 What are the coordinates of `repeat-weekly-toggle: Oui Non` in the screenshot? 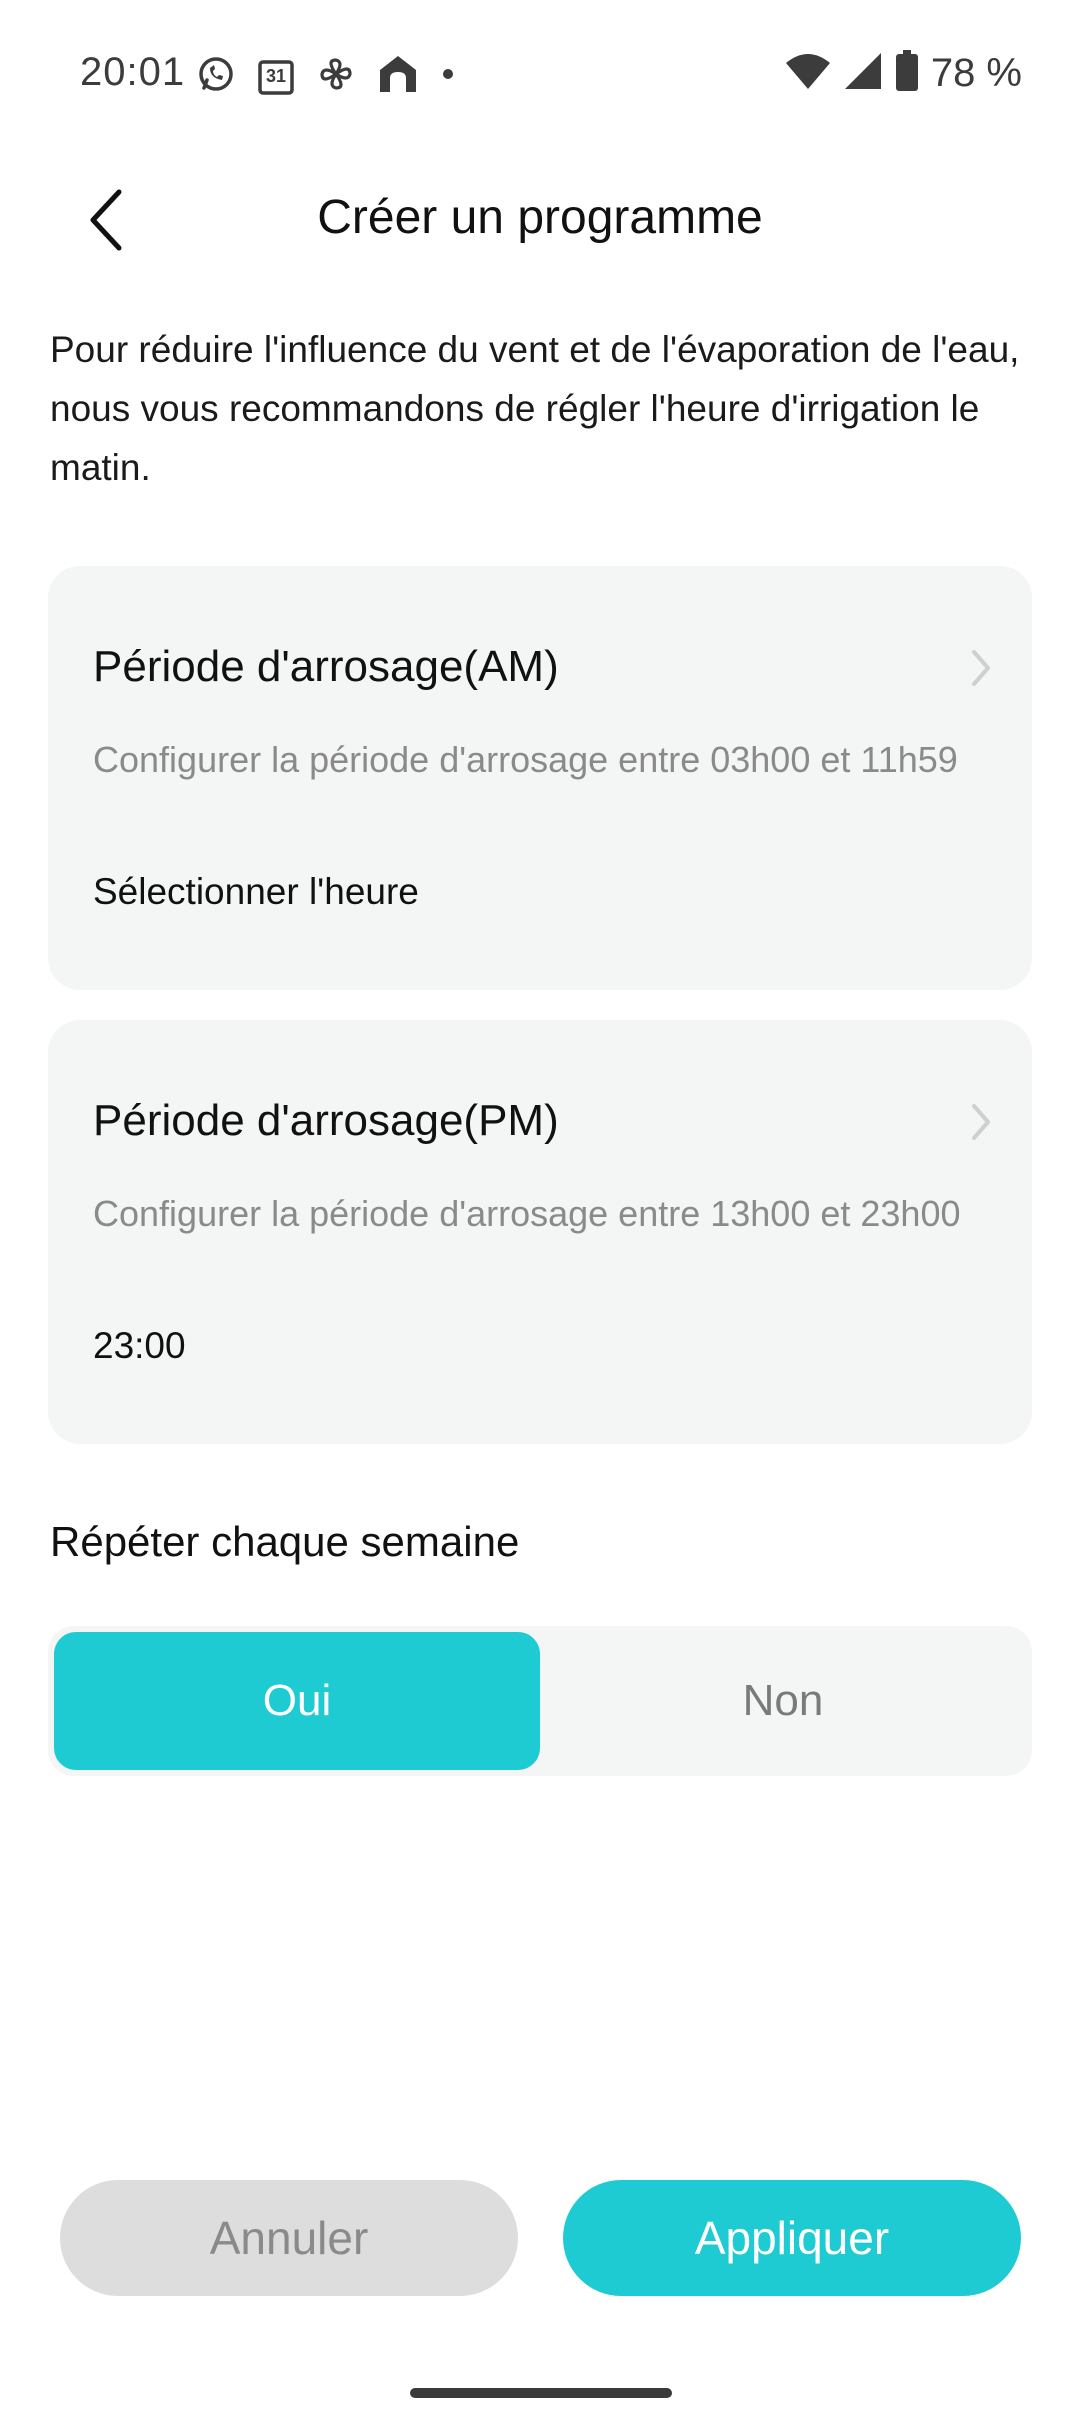 It's located at (540, 1701).